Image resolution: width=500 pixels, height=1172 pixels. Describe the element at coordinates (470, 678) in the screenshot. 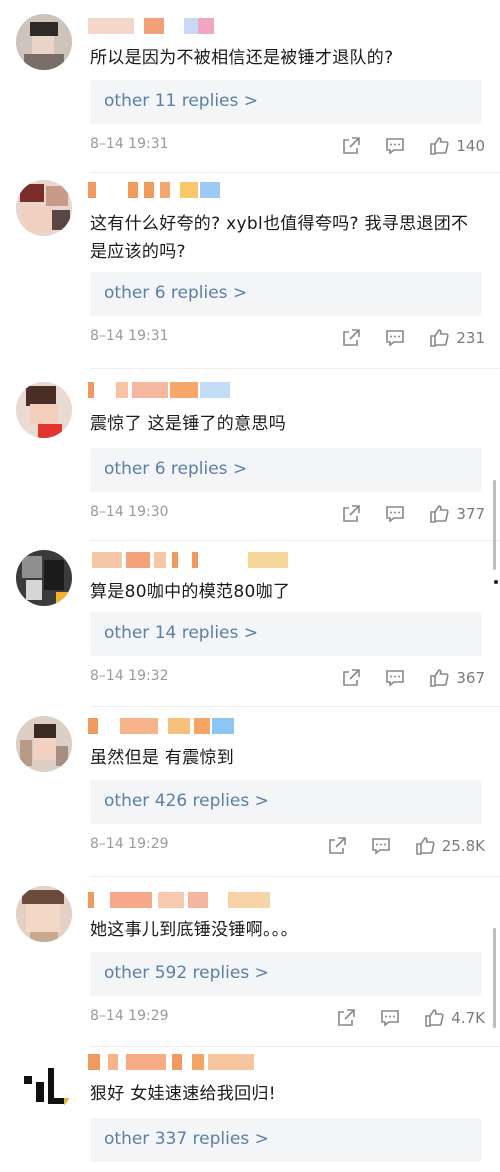

I see `like-count: 367` at that location.